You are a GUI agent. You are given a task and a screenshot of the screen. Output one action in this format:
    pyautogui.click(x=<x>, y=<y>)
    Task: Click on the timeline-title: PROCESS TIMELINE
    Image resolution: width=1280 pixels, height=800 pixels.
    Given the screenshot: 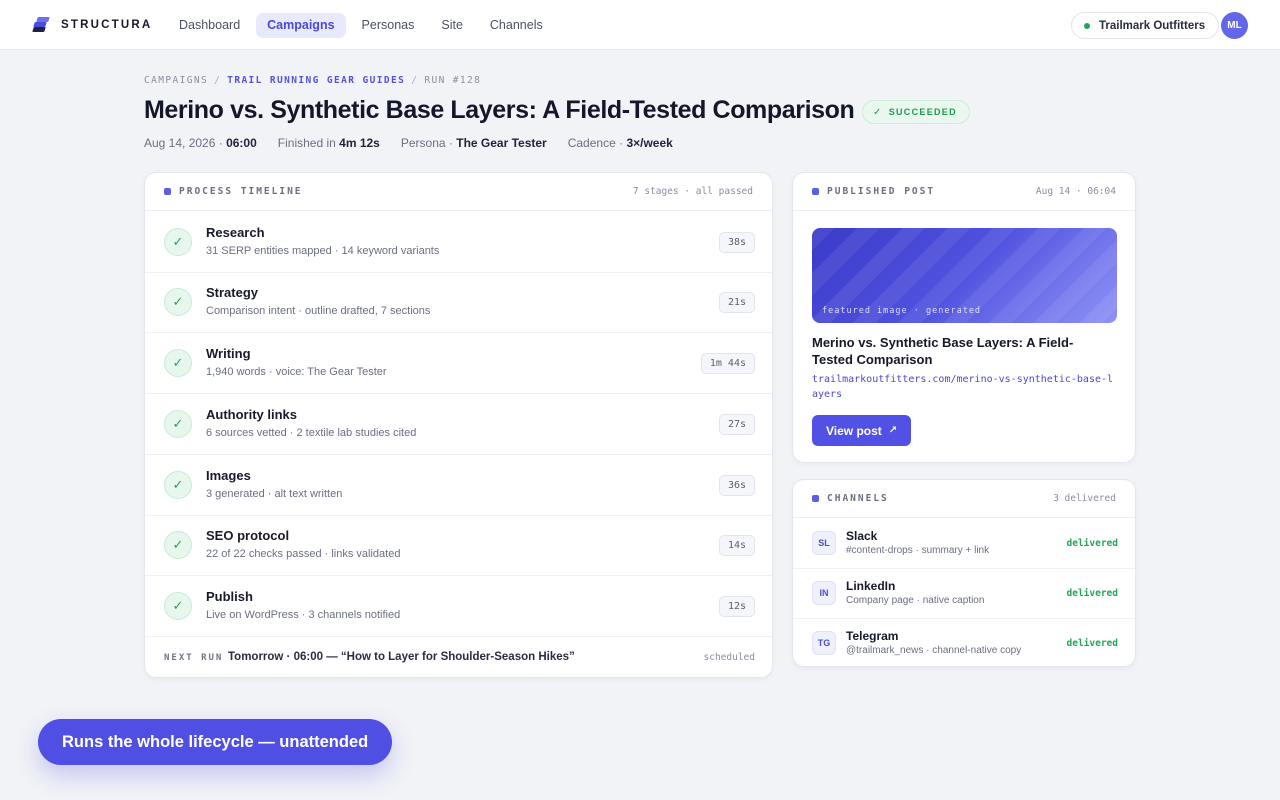 What is the action you would take?
    pyautogui.click(x=233, y=191)
    